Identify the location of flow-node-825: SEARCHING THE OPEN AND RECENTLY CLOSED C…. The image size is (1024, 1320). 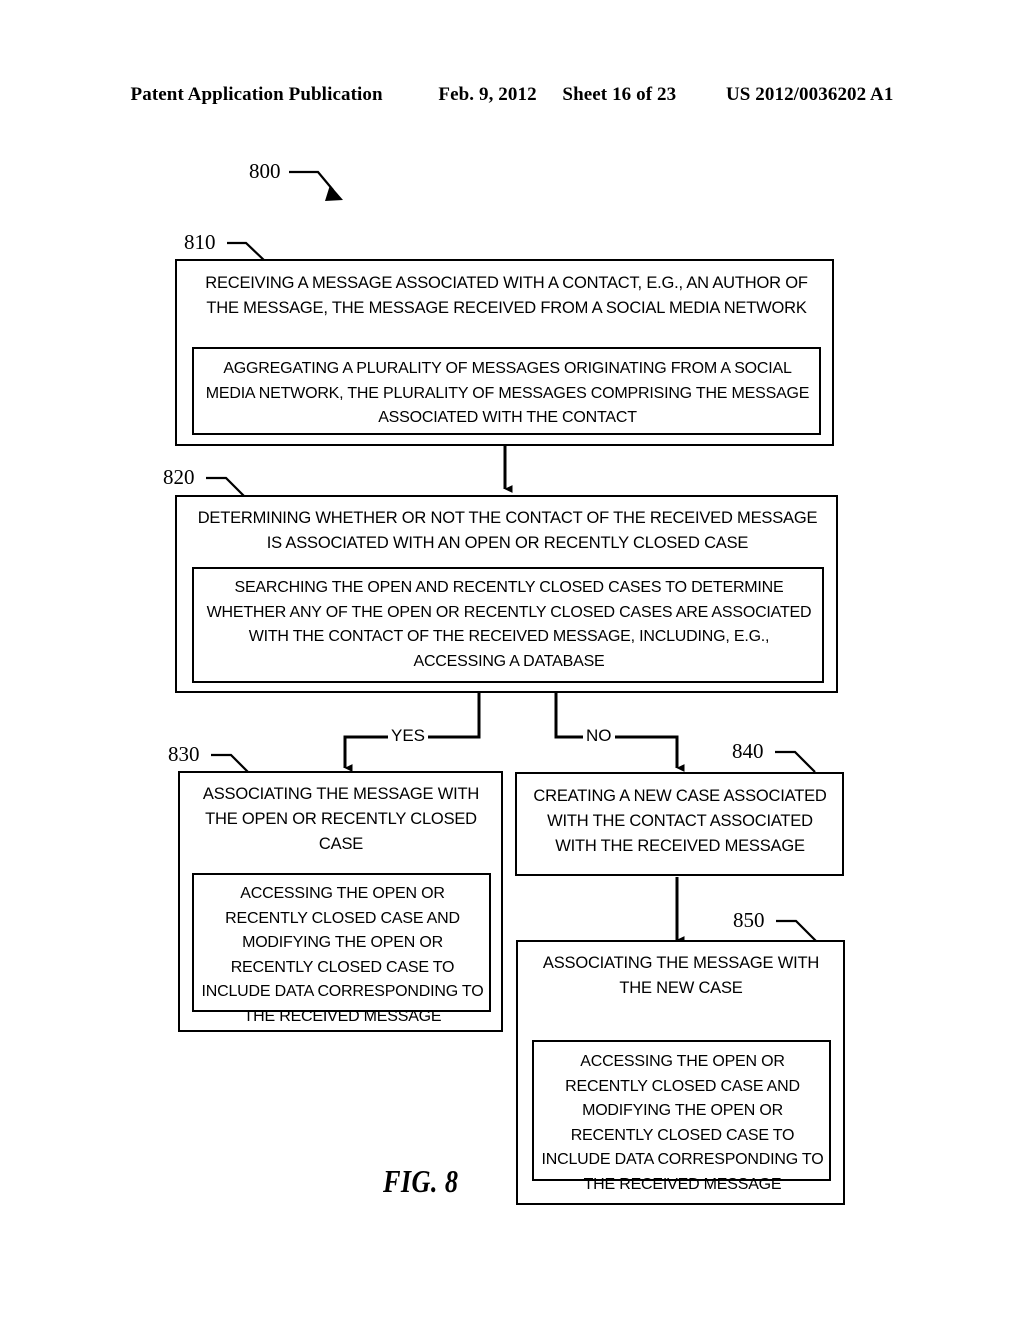
(508, 625).